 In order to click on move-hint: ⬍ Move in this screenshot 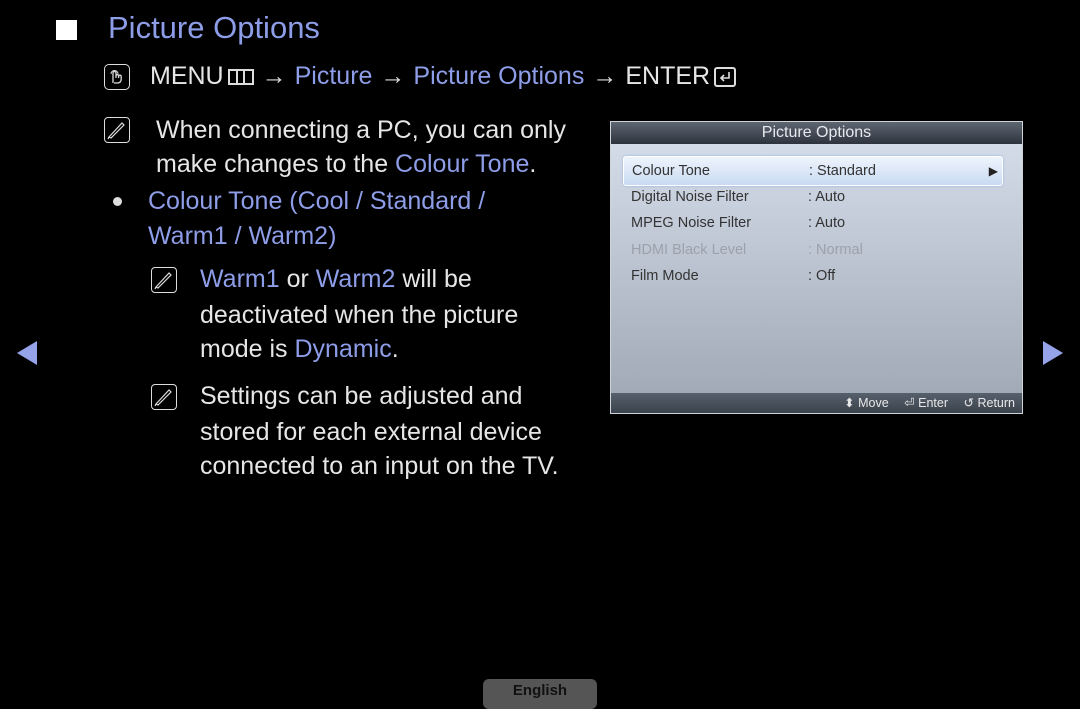, I will do `click(866, 403)`.